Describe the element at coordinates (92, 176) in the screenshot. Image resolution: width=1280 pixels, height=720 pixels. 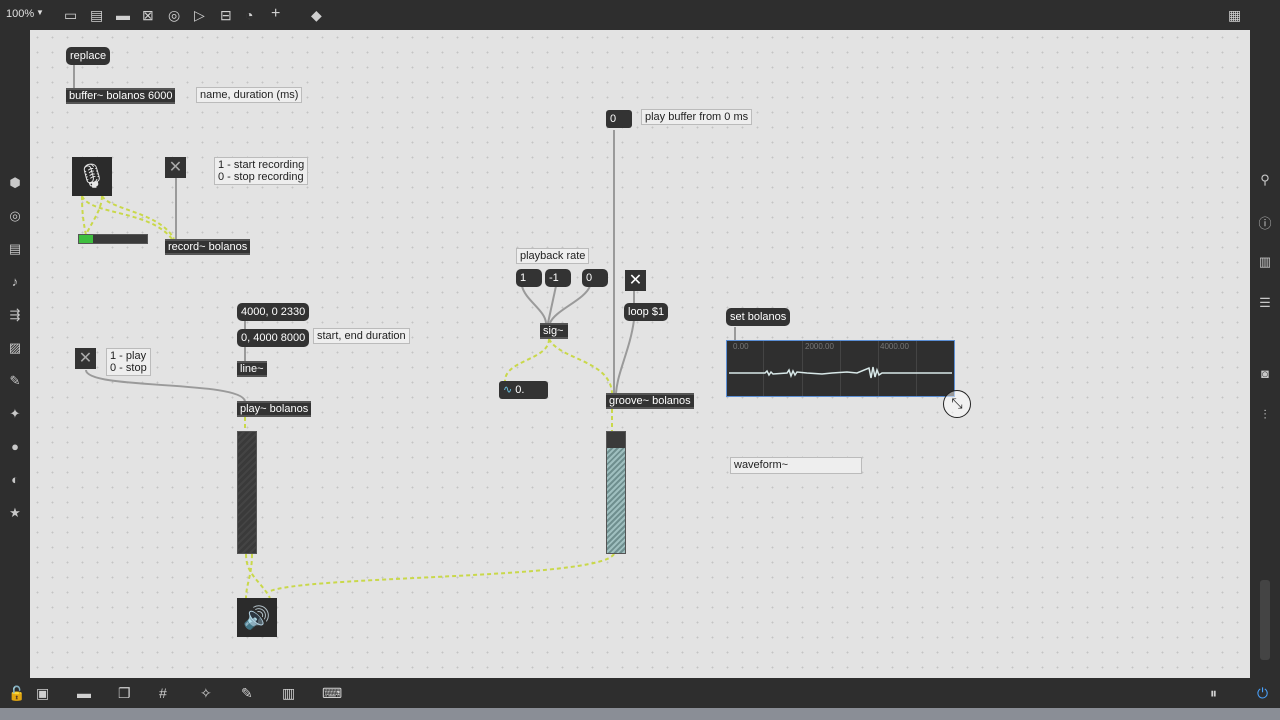
I see `microphone-icon: 🎙` at that location.